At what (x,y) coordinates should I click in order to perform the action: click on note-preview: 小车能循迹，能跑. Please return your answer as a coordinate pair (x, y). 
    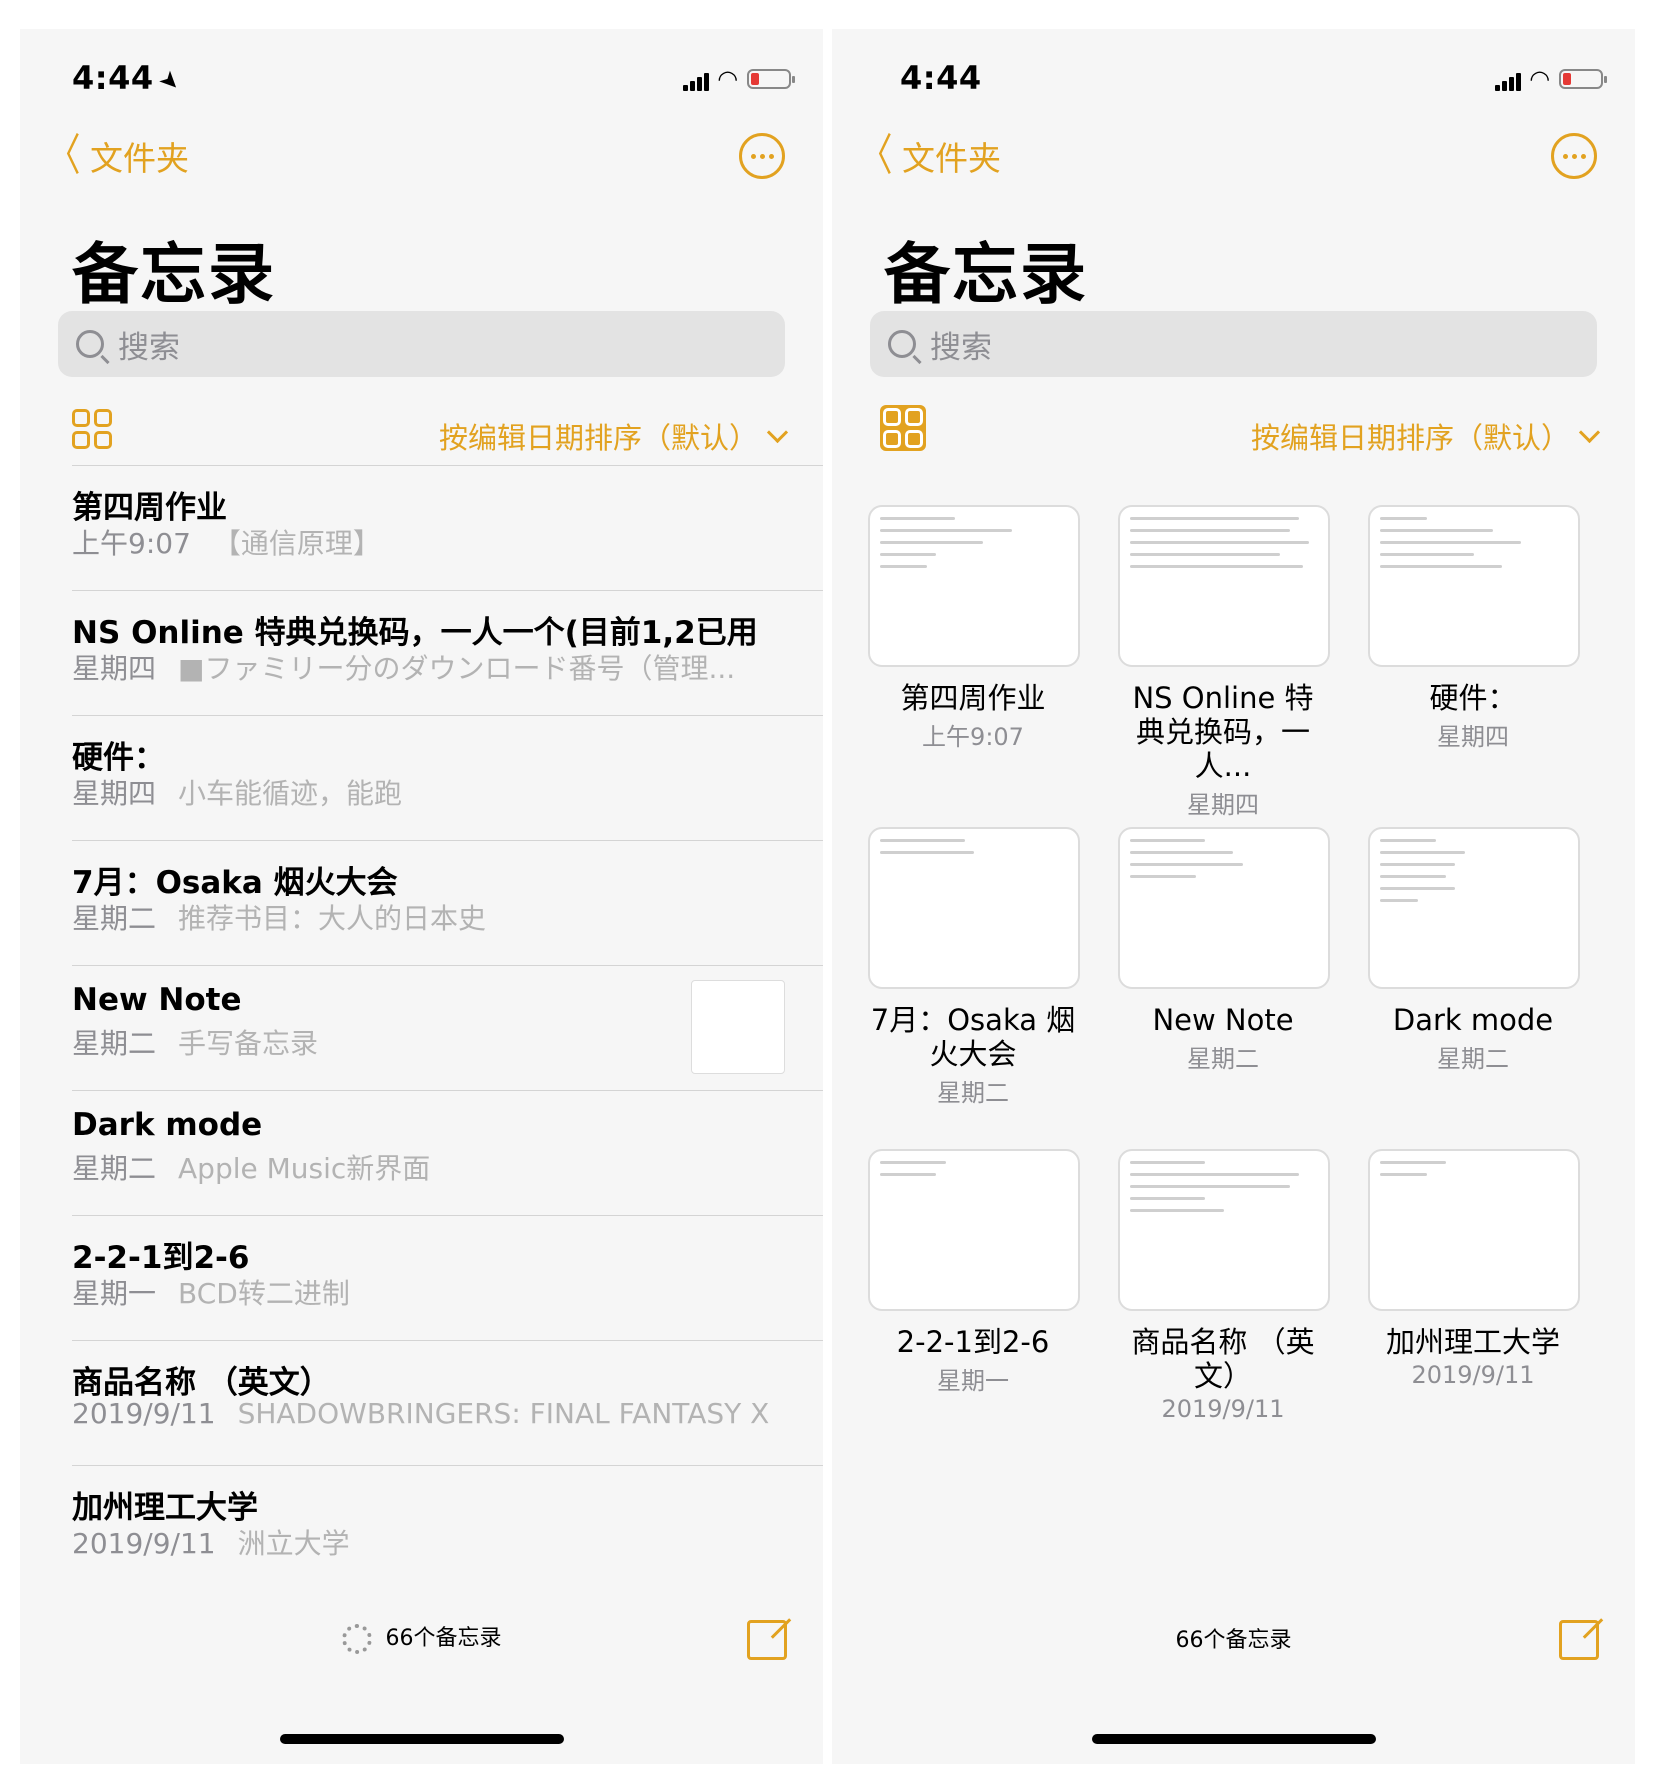
    Looking at the image, I should click on (290, 793).